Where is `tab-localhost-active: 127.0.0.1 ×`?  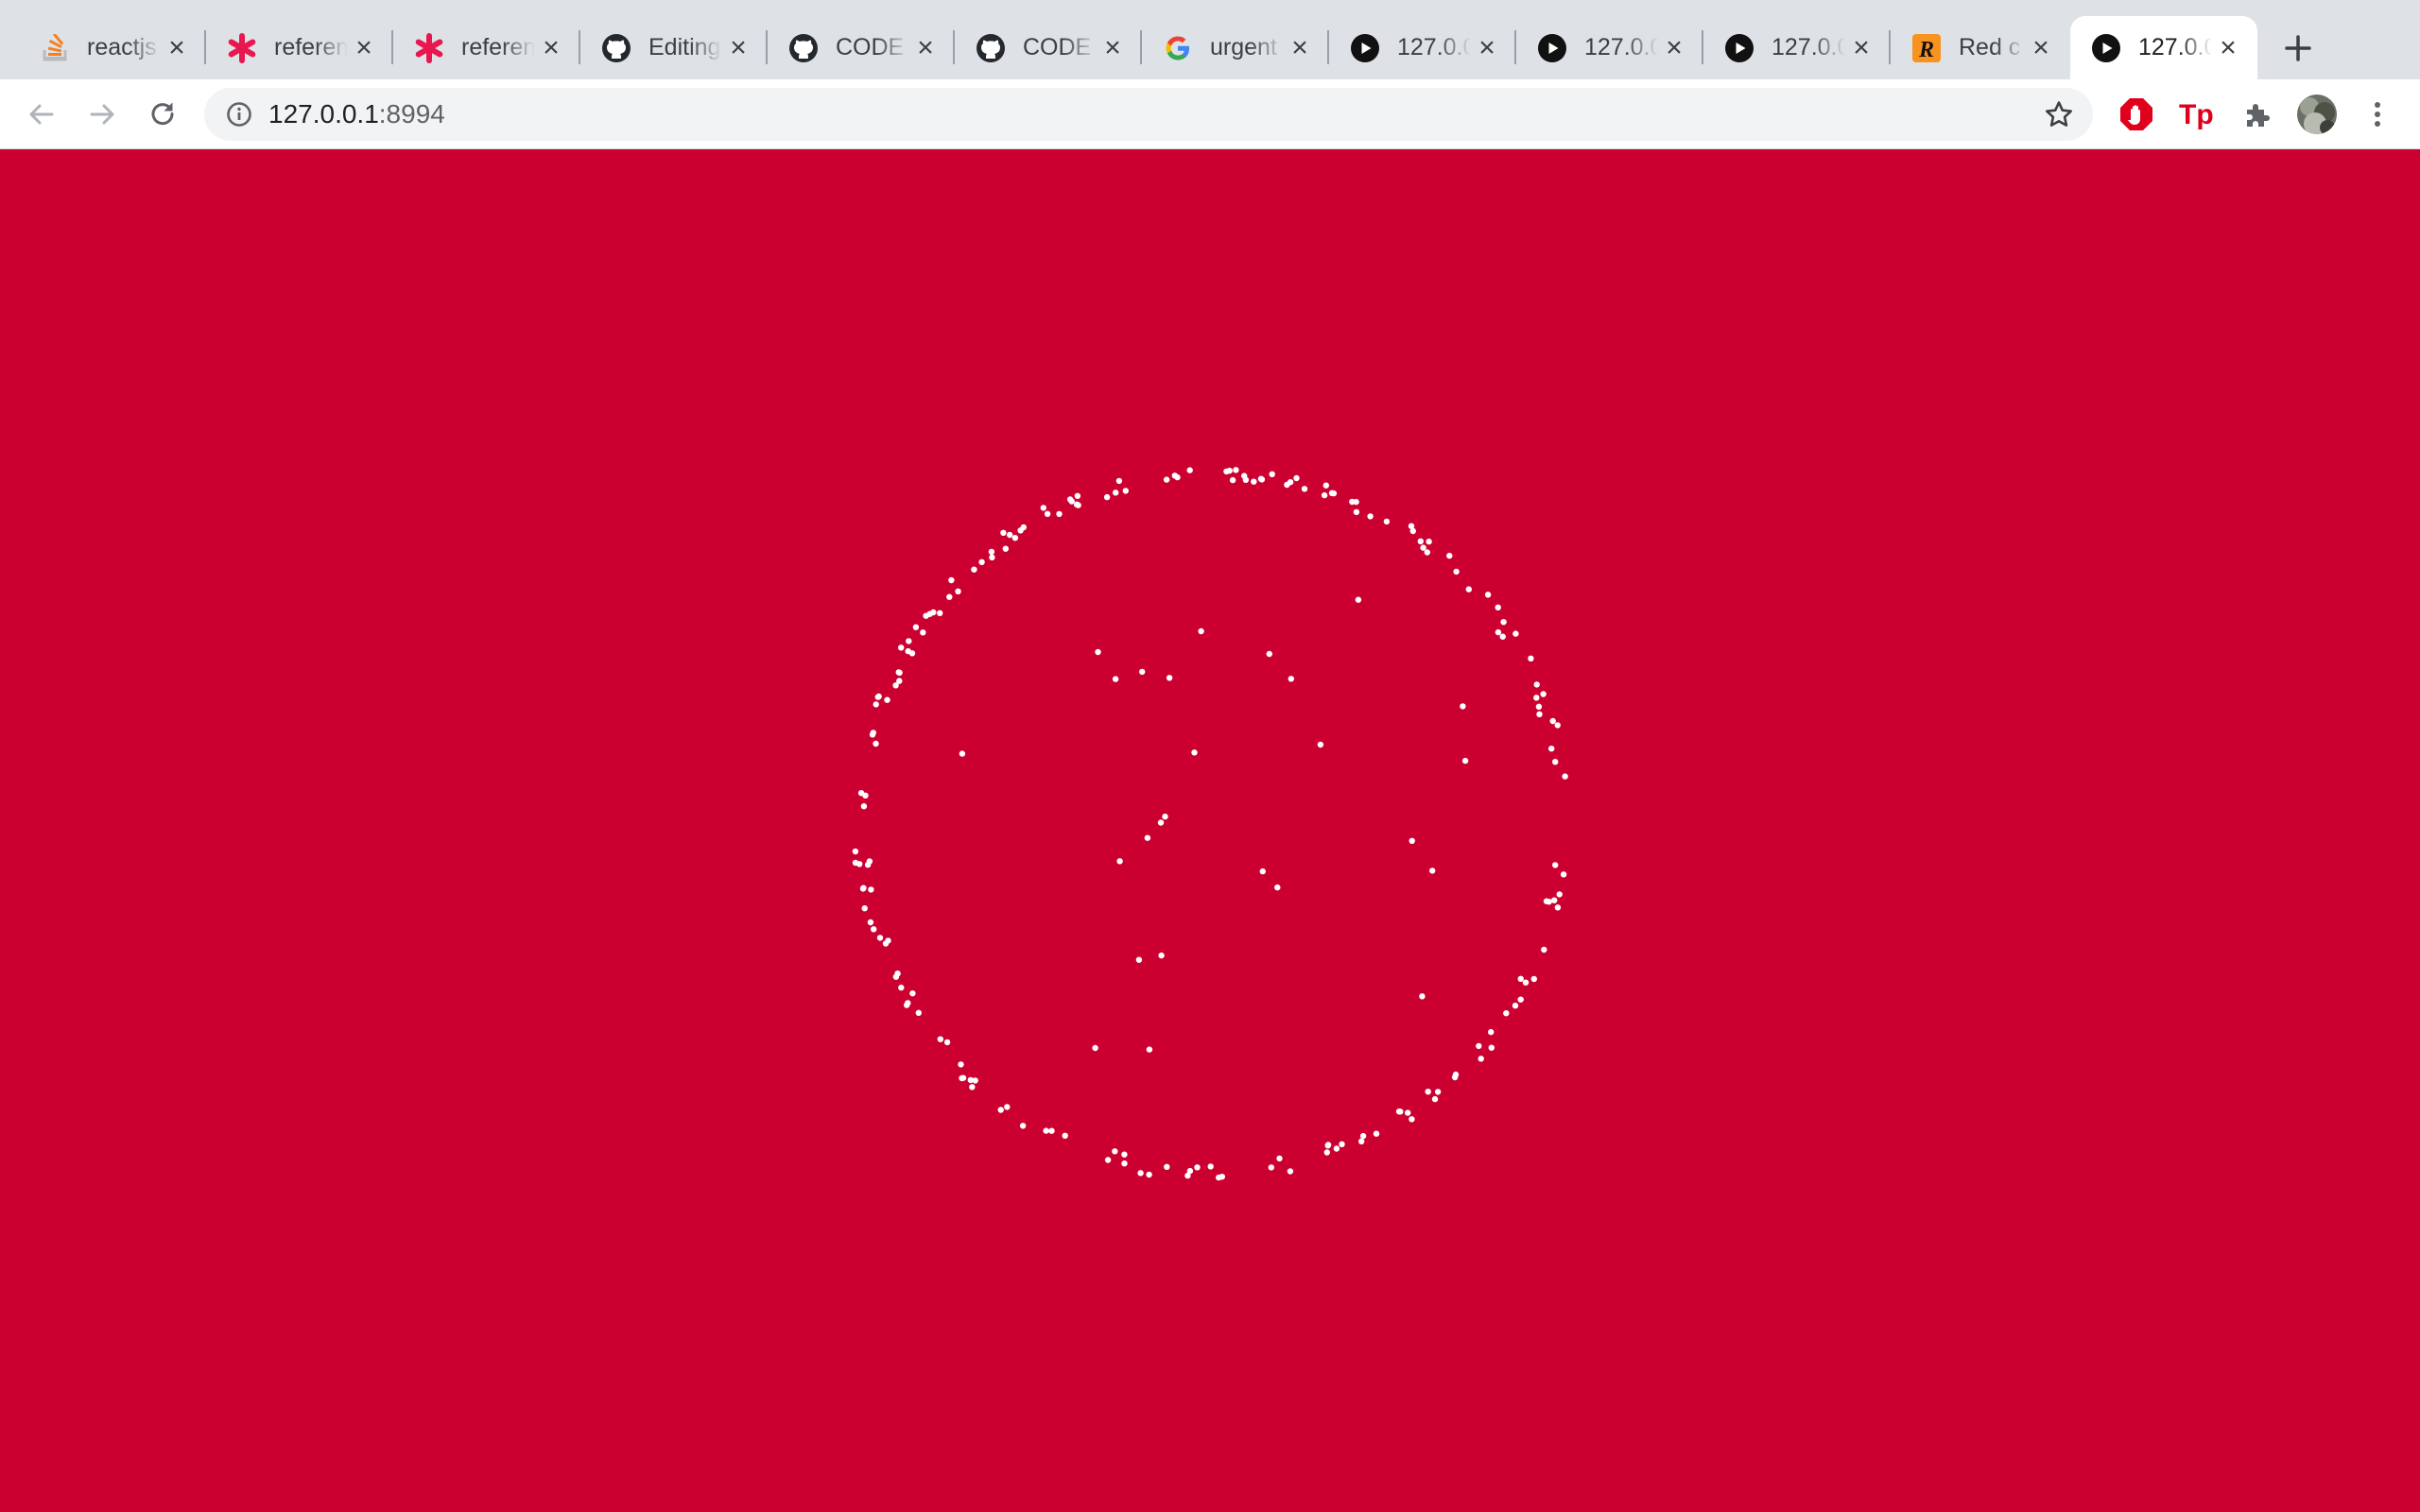
tab-localhost-active: 127.0.0.1 × is located at coordinates (2163, 47).